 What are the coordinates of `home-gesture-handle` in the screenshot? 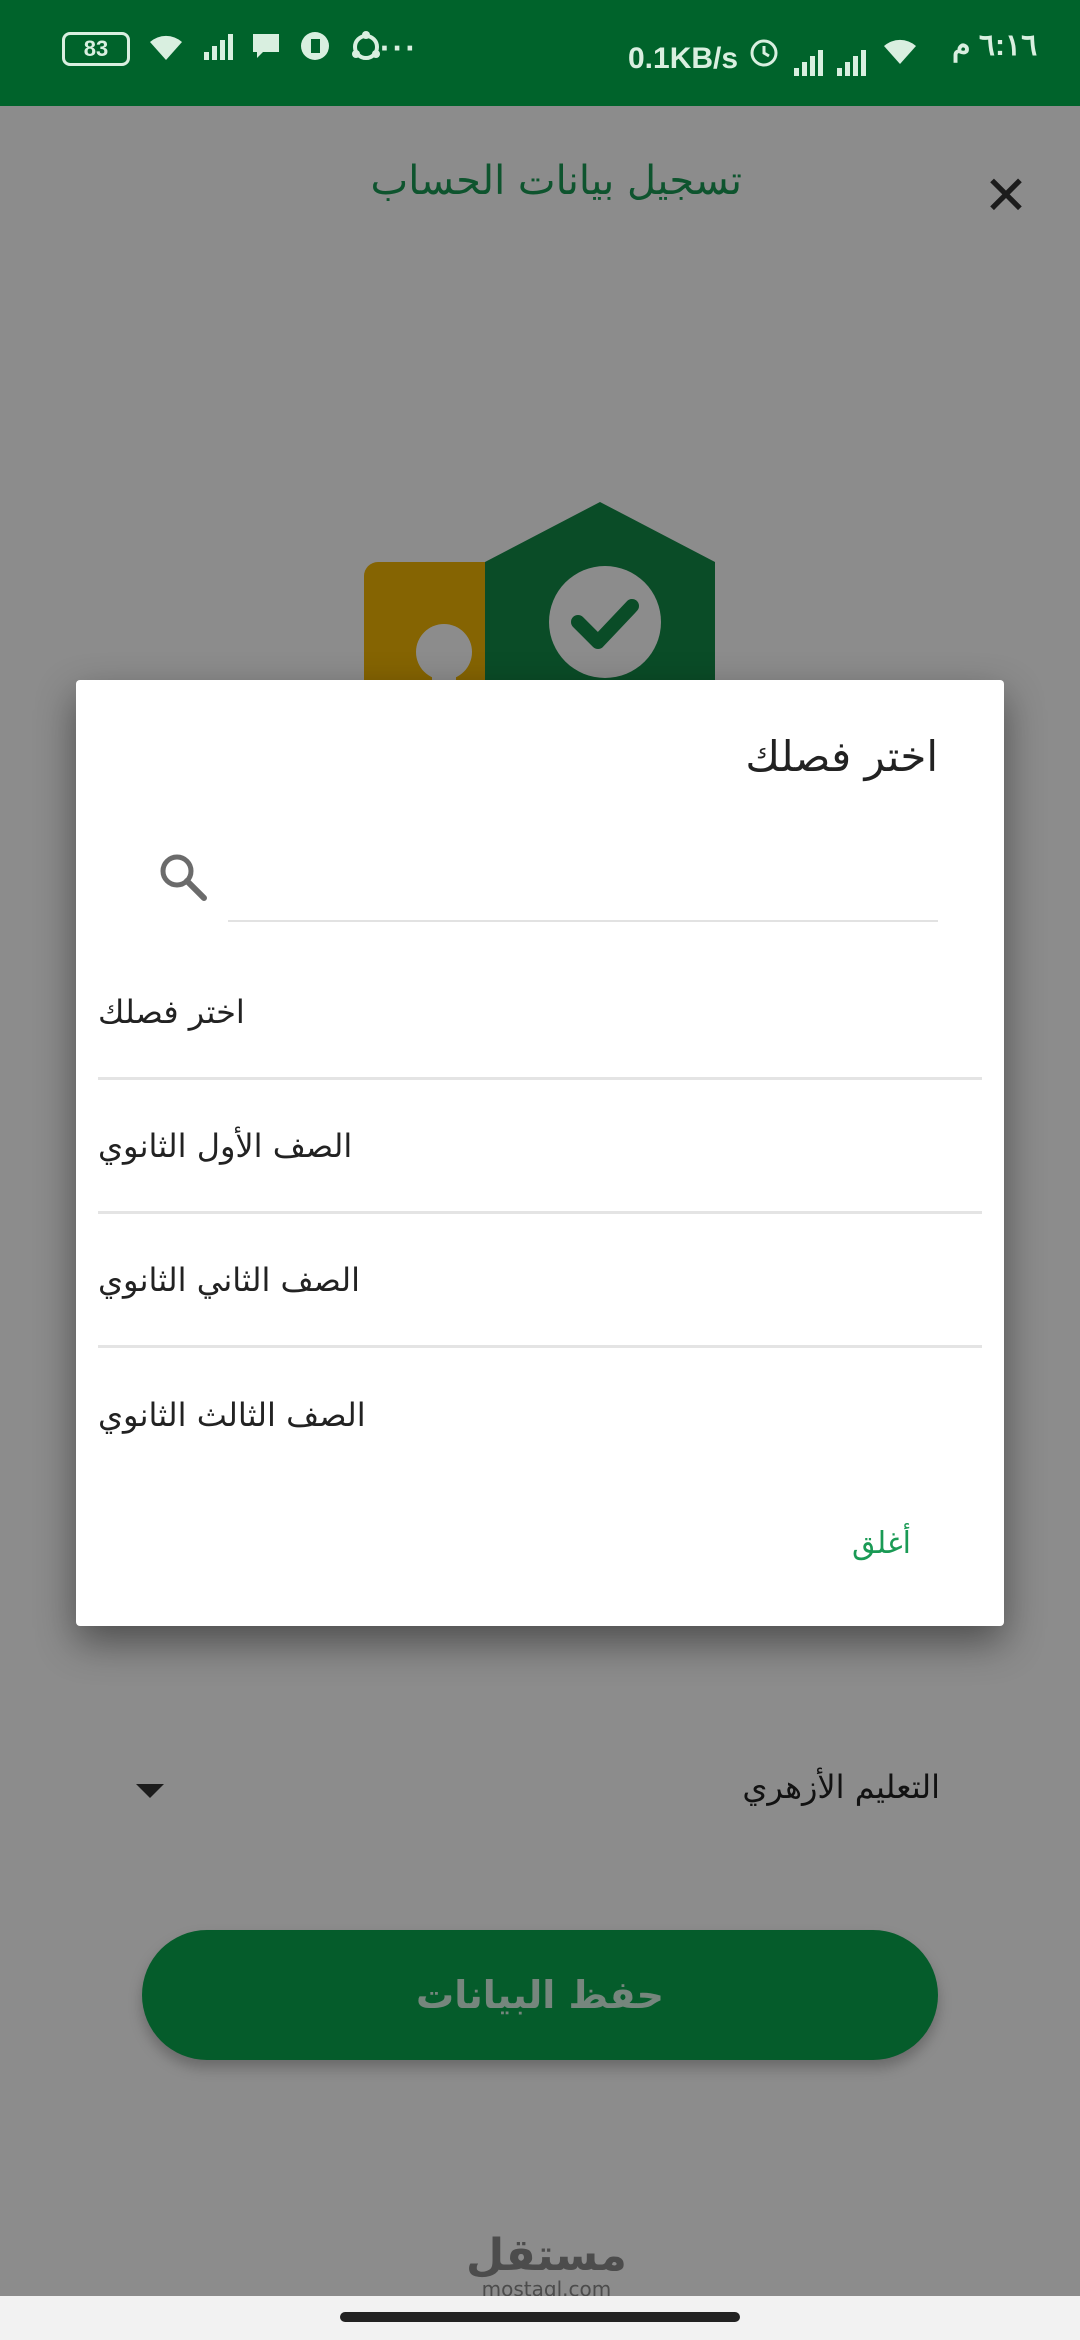 It's located at (540, 2317).